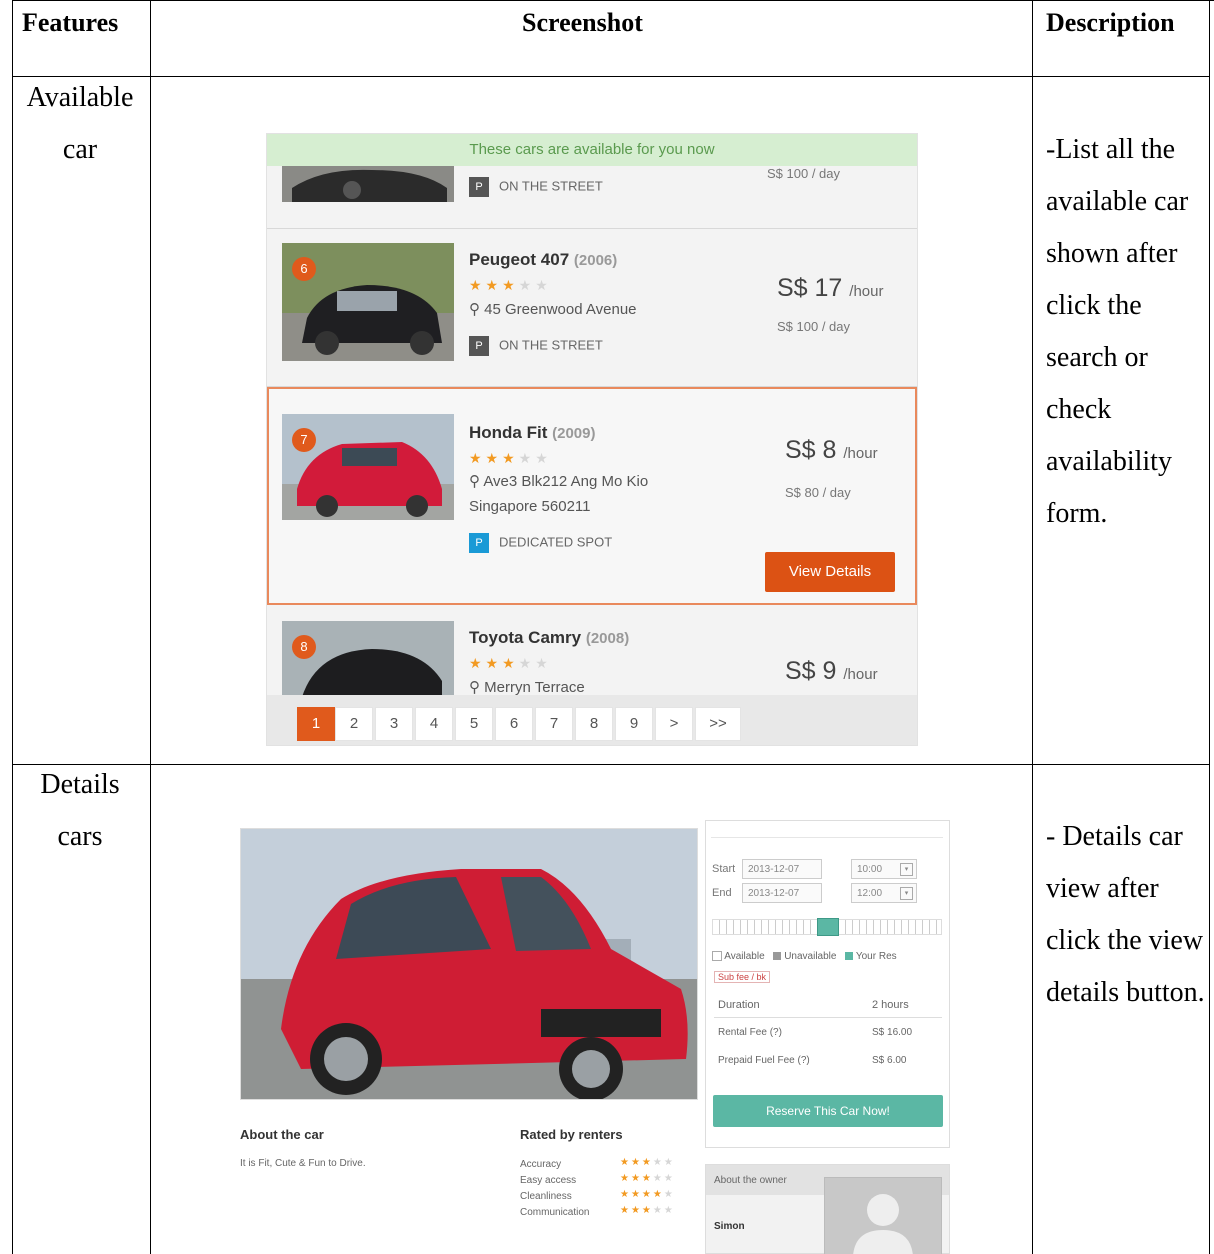 This screenshot has width=1214, height=1254. What do you see at coordinates (582, 22) in the screenshot?
I see `header-screenshot: Screenshot` at bounding box center [582, 22].